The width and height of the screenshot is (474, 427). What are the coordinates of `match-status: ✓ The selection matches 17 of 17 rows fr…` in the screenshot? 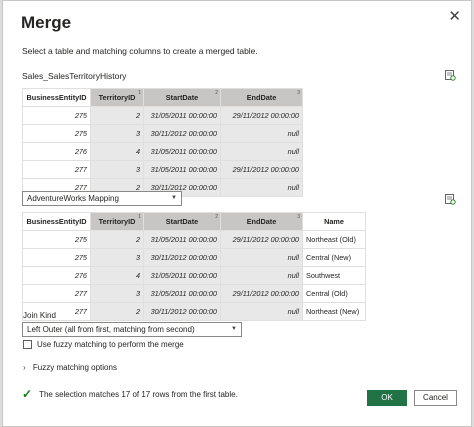 It's located at (130, 394).